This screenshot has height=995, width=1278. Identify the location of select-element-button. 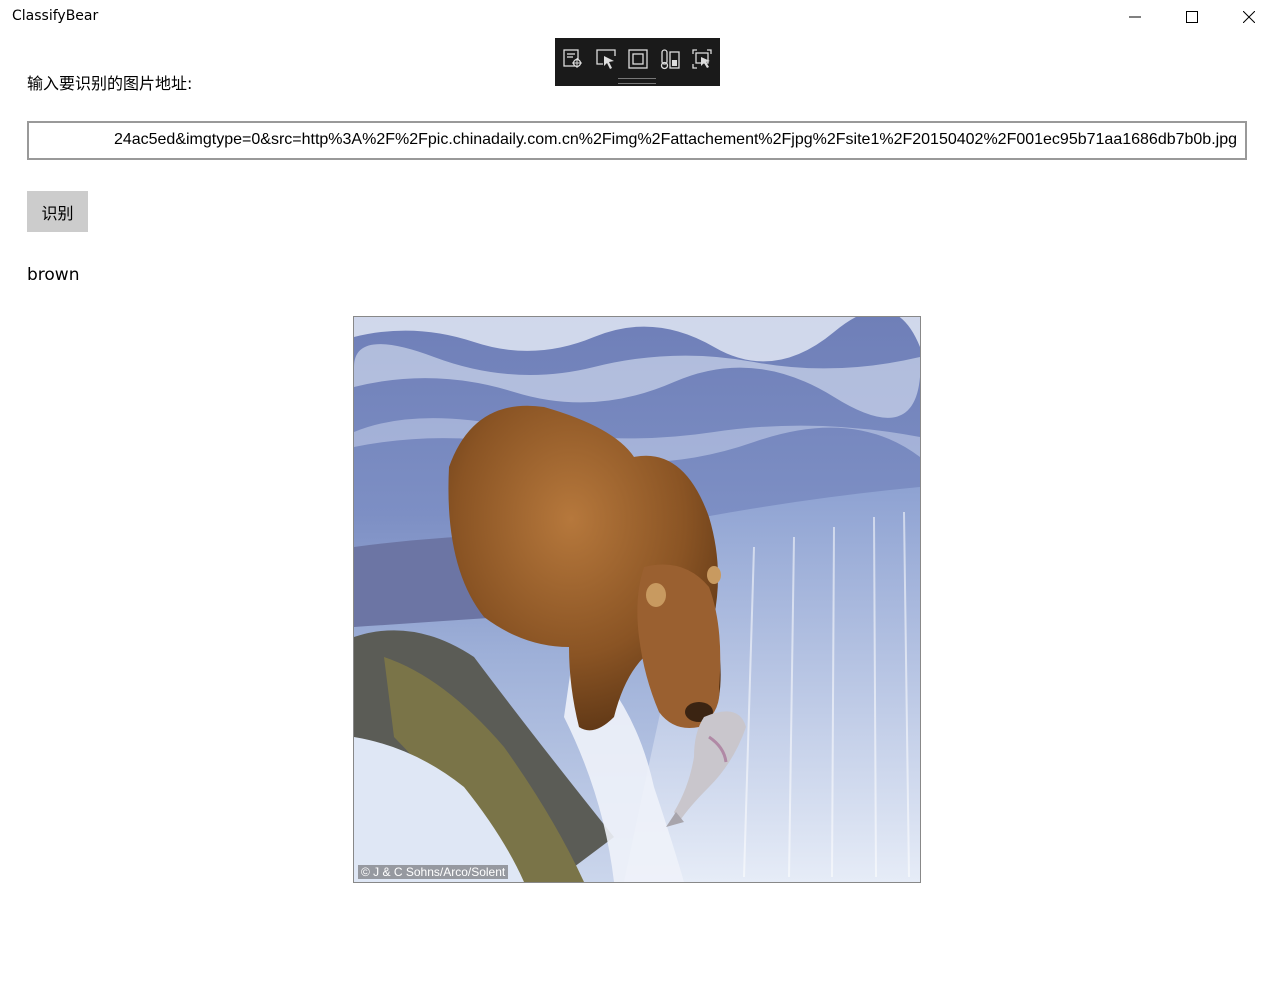
(606, 59).